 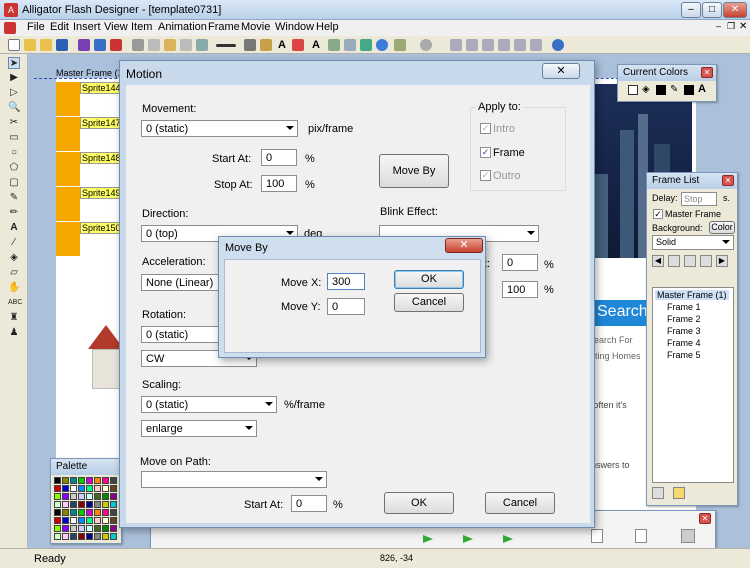 What do you see at coordinates (731, 26) in the screenshot?
I see `mdi-restore-icon: ❐` at bounding box center [731, 26].